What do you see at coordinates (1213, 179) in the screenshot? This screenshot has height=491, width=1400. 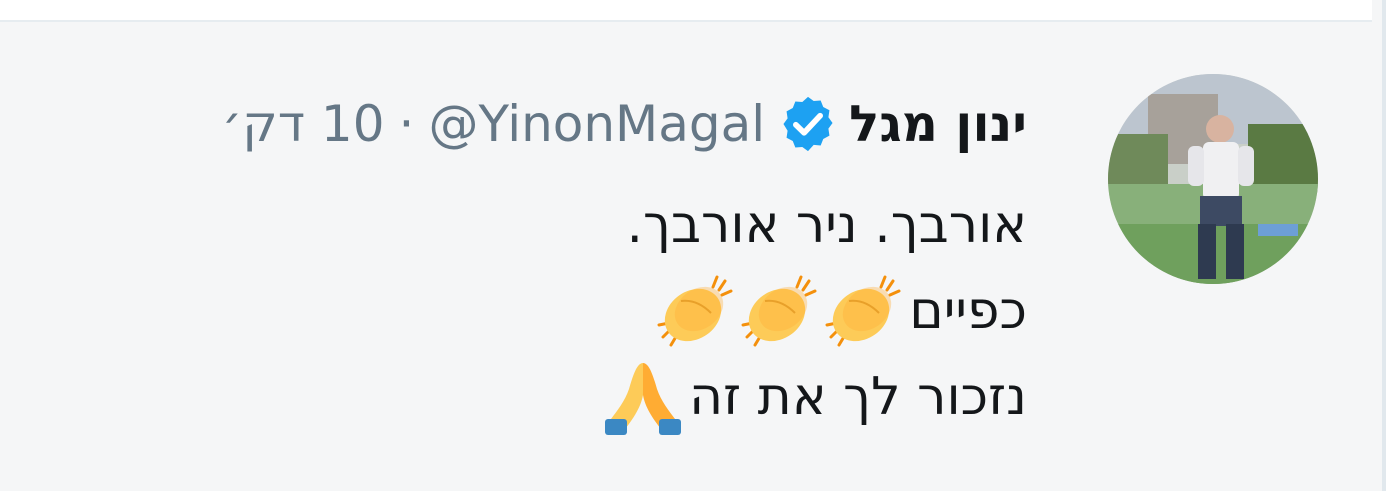 I see `avatar` at bounding box center [1213, 179].